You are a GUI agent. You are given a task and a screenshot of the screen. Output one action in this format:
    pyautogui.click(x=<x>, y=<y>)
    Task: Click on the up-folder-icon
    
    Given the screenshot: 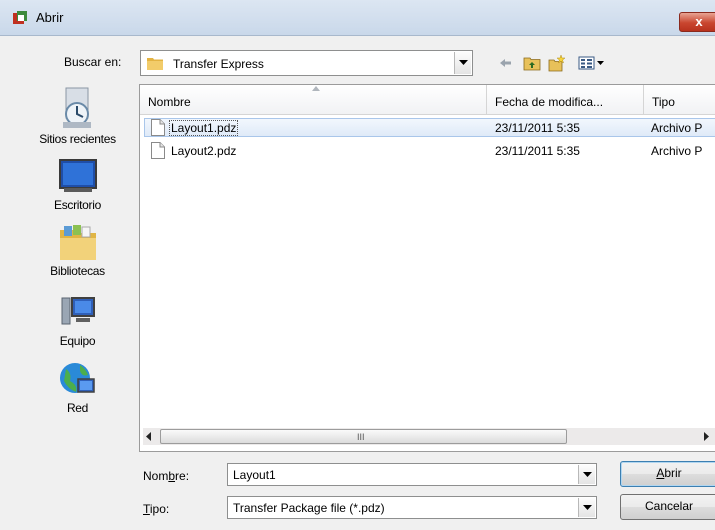 What is the action you would take?
    pyautogui.click(x=532, y=63)
    